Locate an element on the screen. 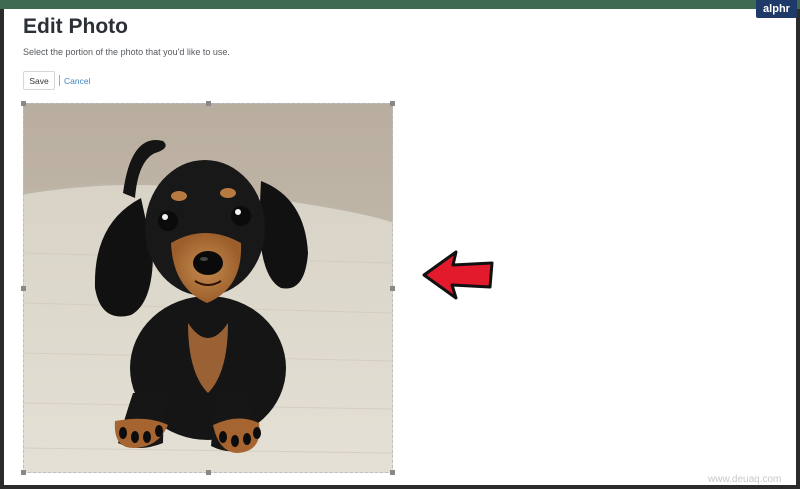 This screenshot has width=800, height=489. watermark: www.deuaq.com is located at coordinates (745, 479).